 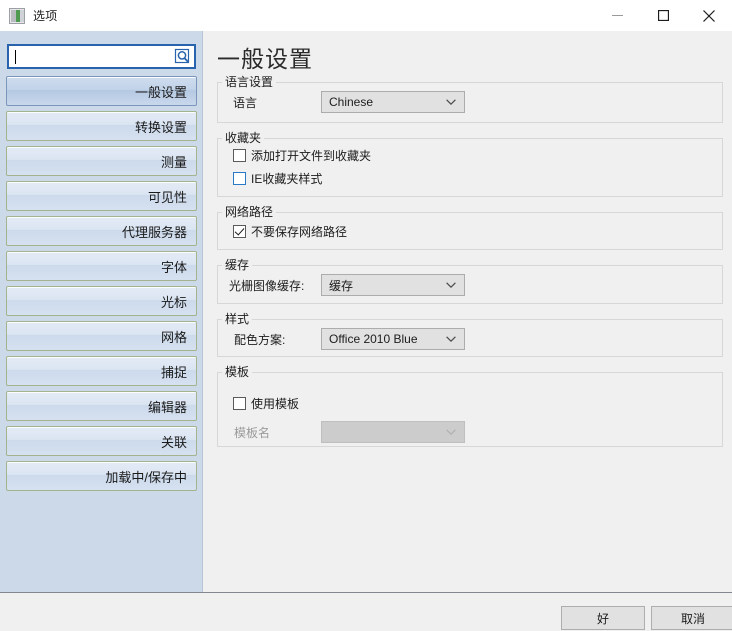 What do you see at coordinates (160, 92) in the screenshot?
I see `sidebar-item-label: 一般设置` at bounding box center [160, 92].